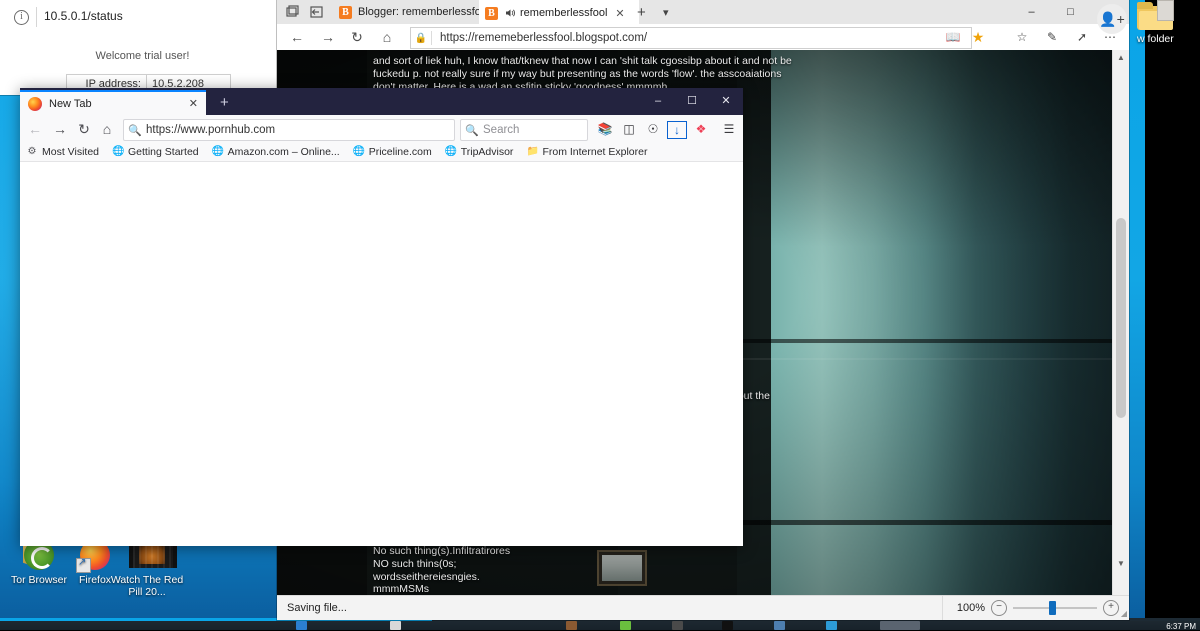  Describe the element at coordinates (1111, 608) in the screenshot. I see `zoom-in-icon: +` at that location.